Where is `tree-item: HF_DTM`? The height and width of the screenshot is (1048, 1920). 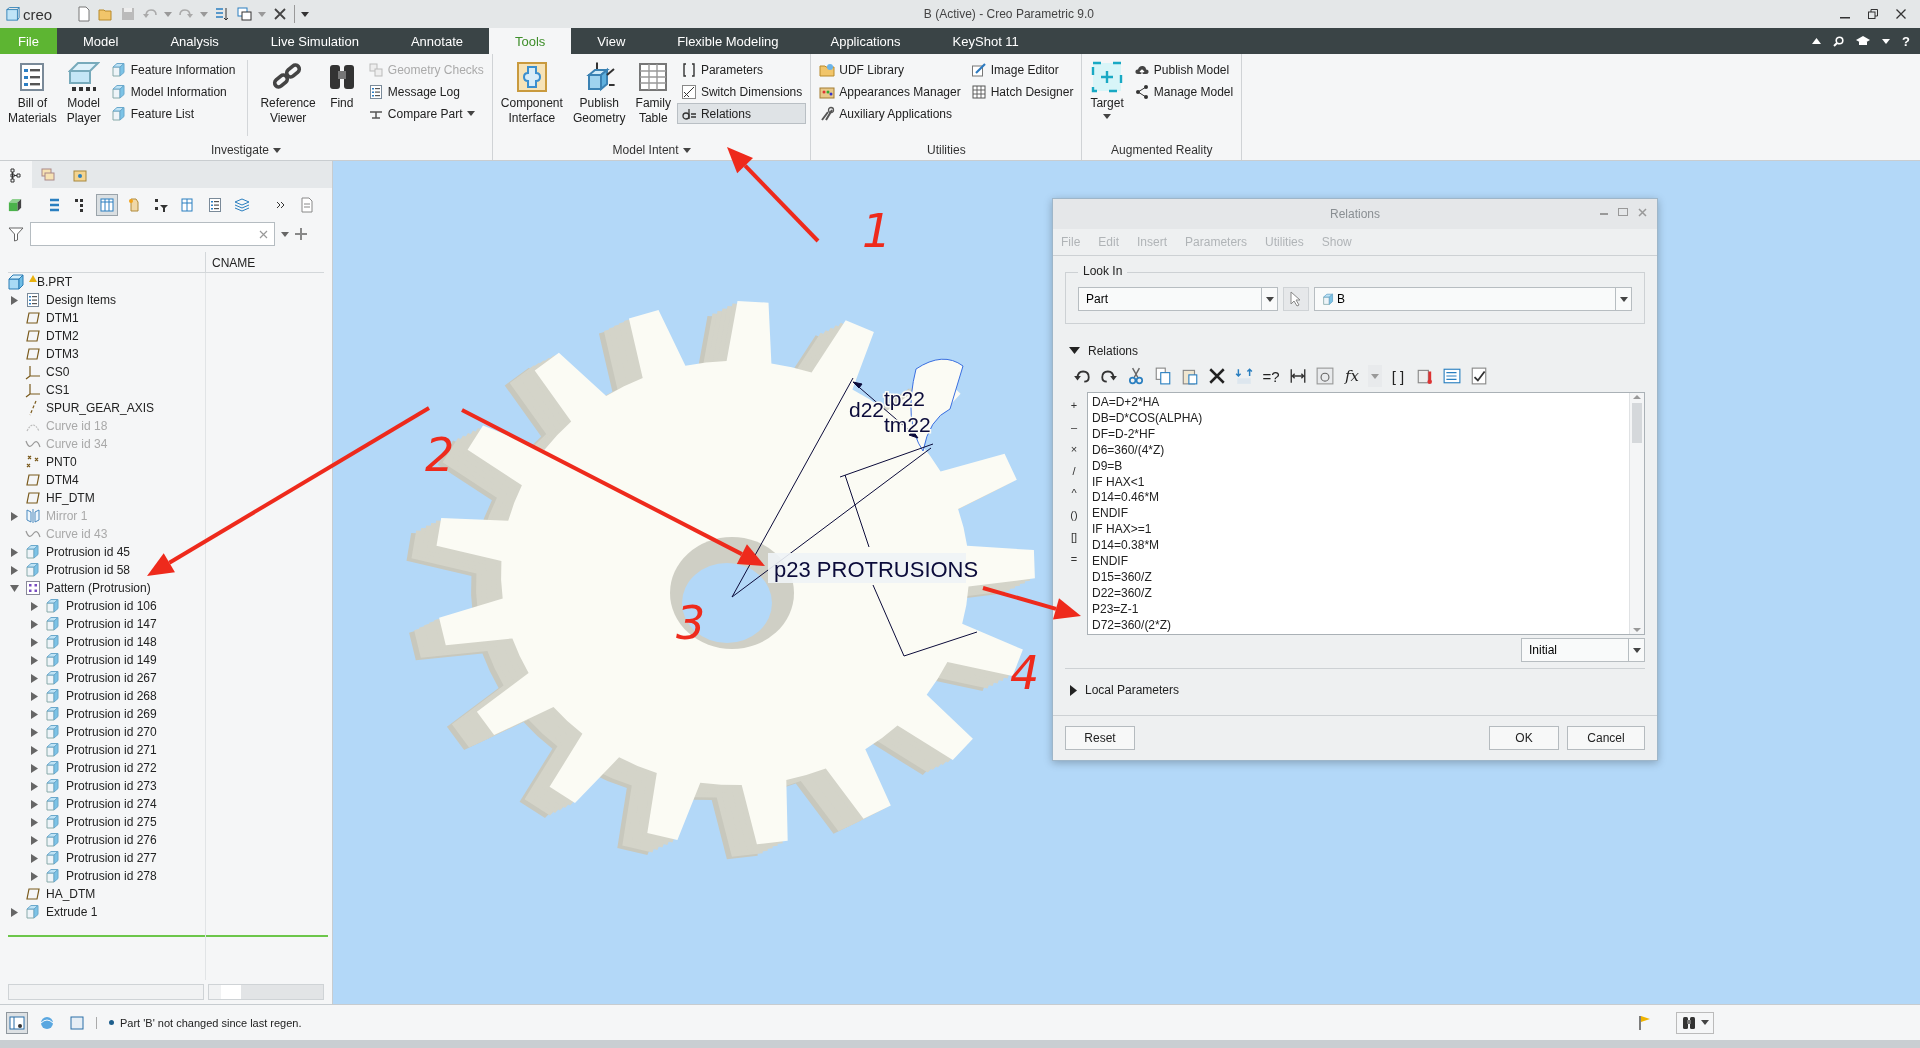 tree-item: HF_DTM is located at coordinates (70, 498).